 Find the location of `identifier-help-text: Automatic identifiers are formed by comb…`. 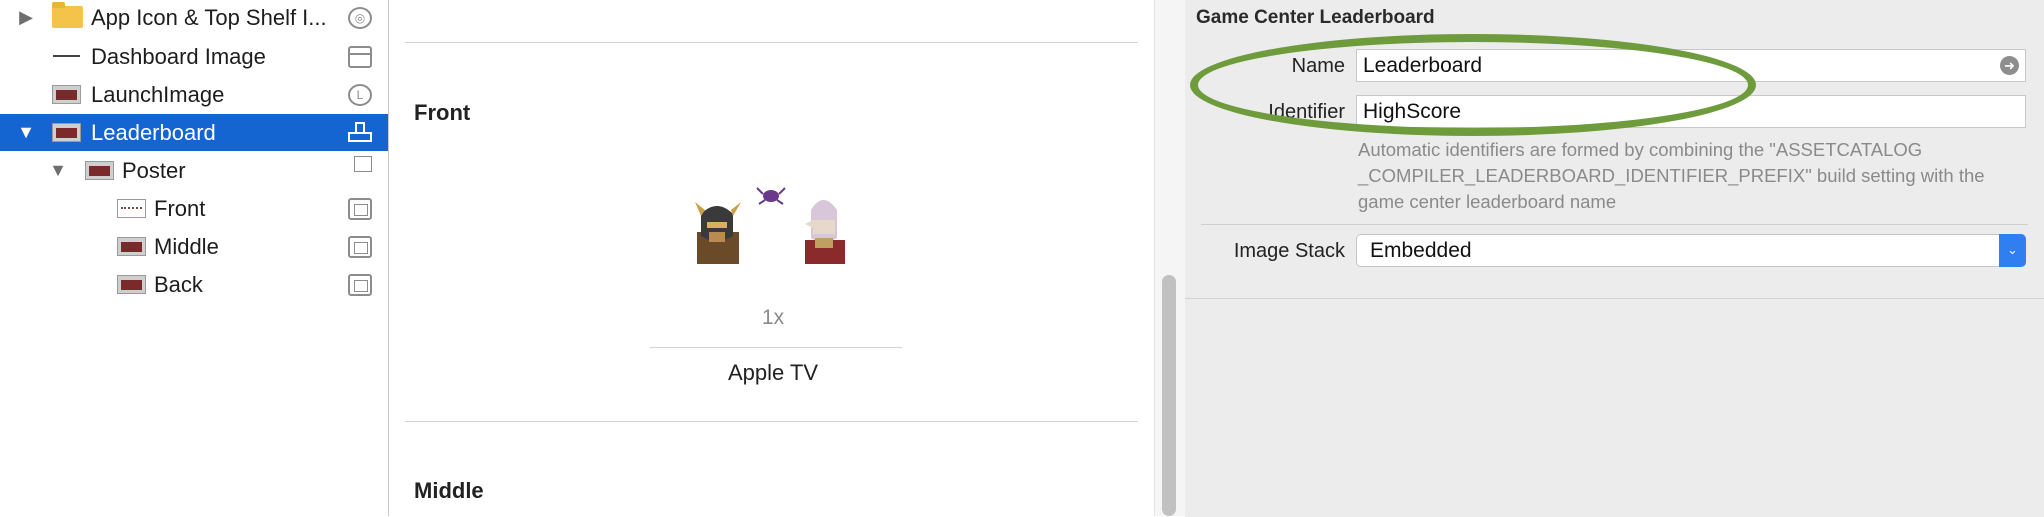

identifier-help-text: Automatic identifiers are formed by comb… is located at coordinates (1671, 175).